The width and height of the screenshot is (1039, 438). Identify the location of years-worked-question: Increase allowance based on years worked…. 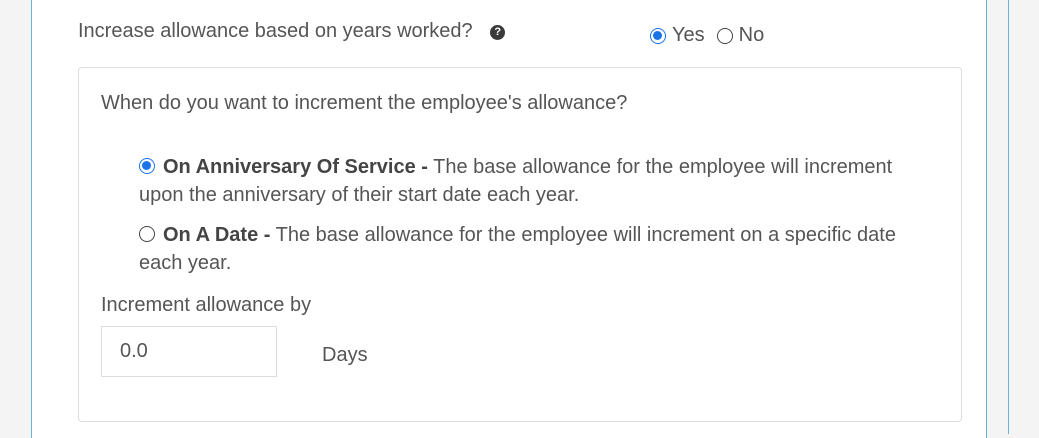
(292, 31).